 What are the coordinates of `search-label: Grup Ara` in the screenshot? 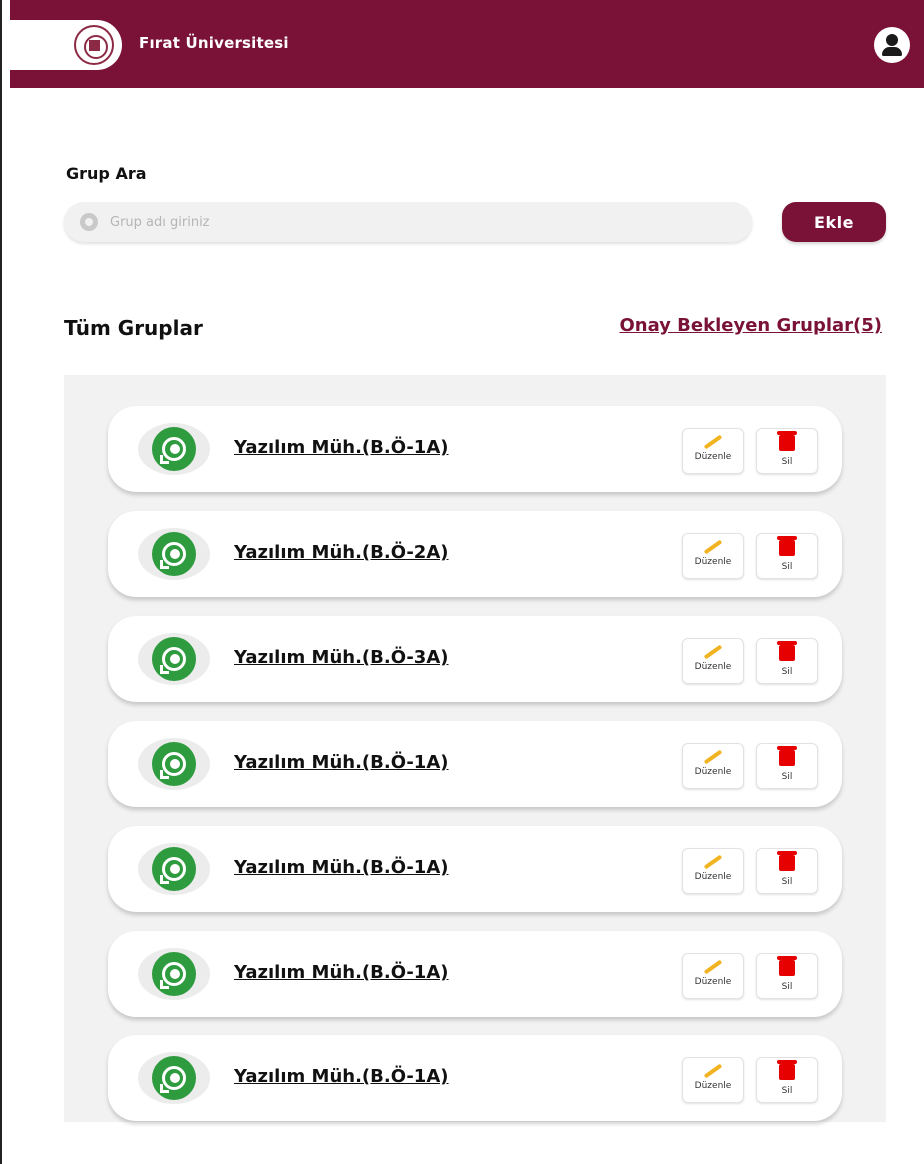 It's located at (106, 173).